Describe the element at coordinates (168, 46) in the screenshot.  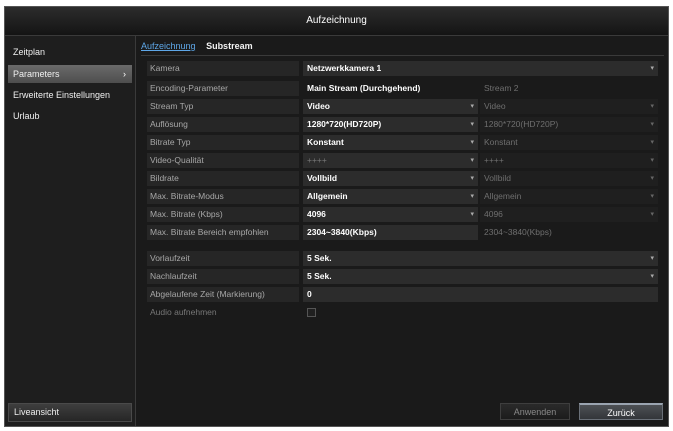
I see `tab-recording: Aufzeichnung` at that location.